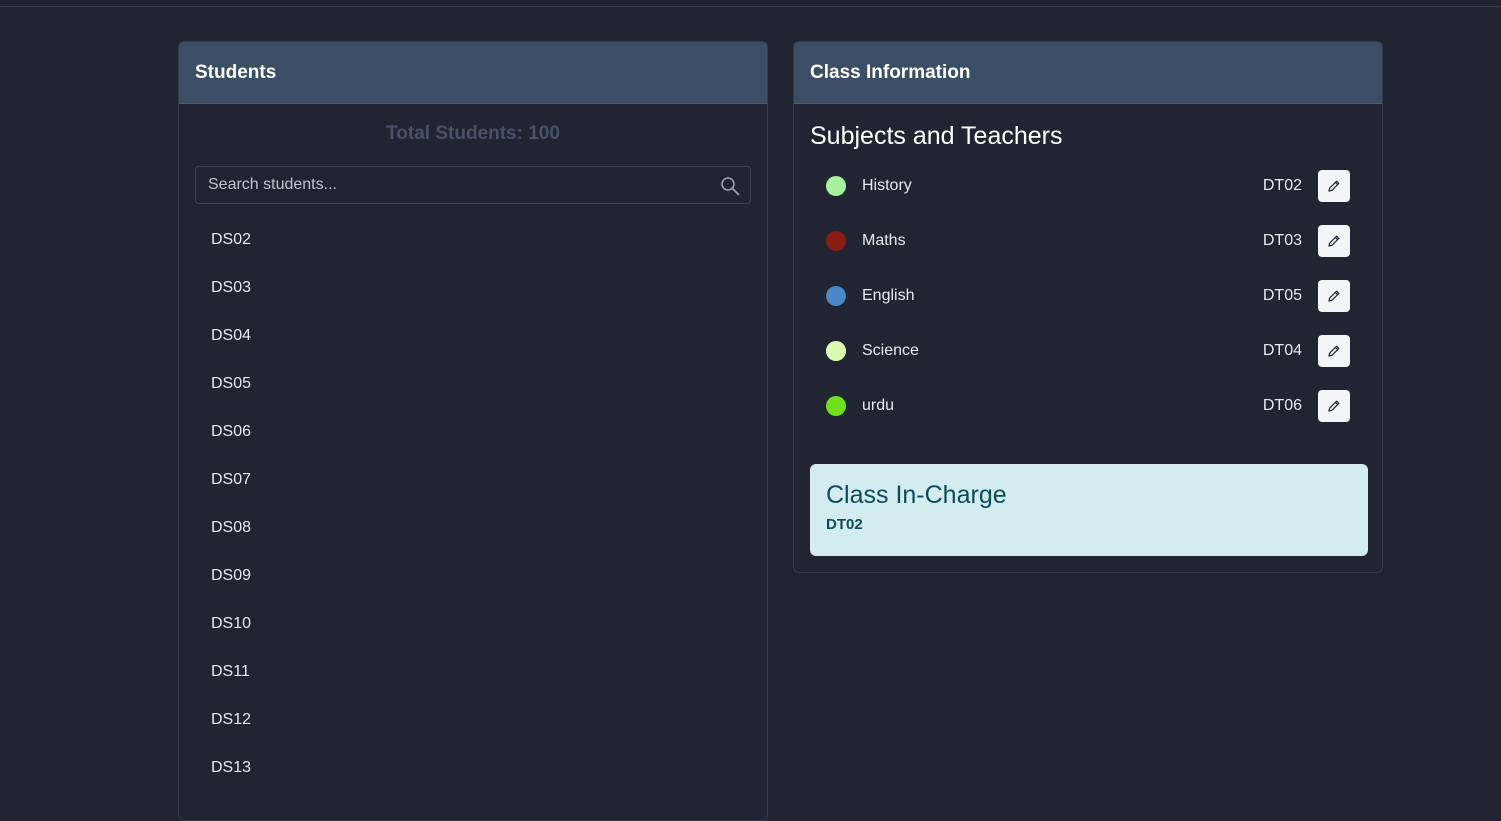 Image resolution: width=1501 pixels, height=821 pixels. I want to click on subject-row: urdu DT06, so click(1088, 409).